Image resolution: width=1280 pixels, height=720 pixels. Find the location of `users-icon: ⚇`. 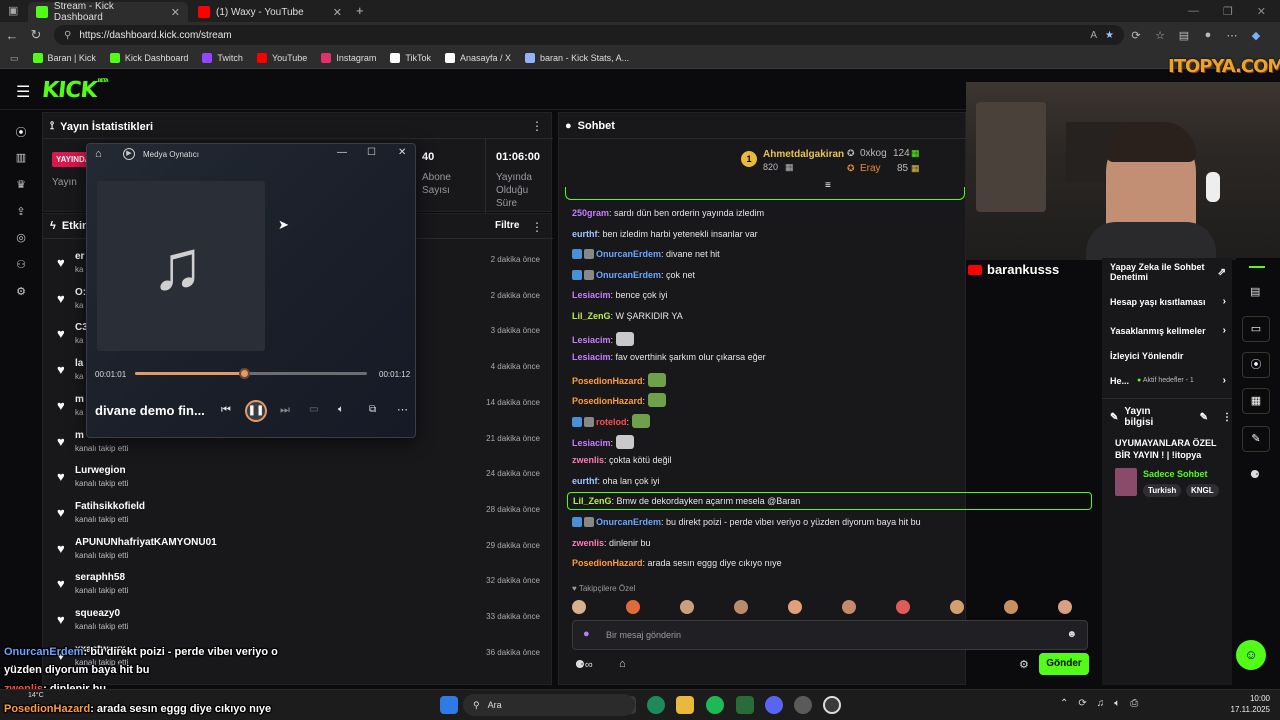

users-icon: ⚇ is located at coordinates (21, 264).